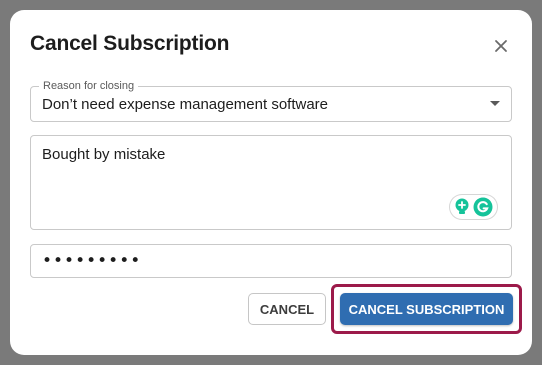 This screenshot has height=365, width=542. I want to click on cancel-subscription-button: CANCEL SUBSCRIPTION, so click(426, 309).